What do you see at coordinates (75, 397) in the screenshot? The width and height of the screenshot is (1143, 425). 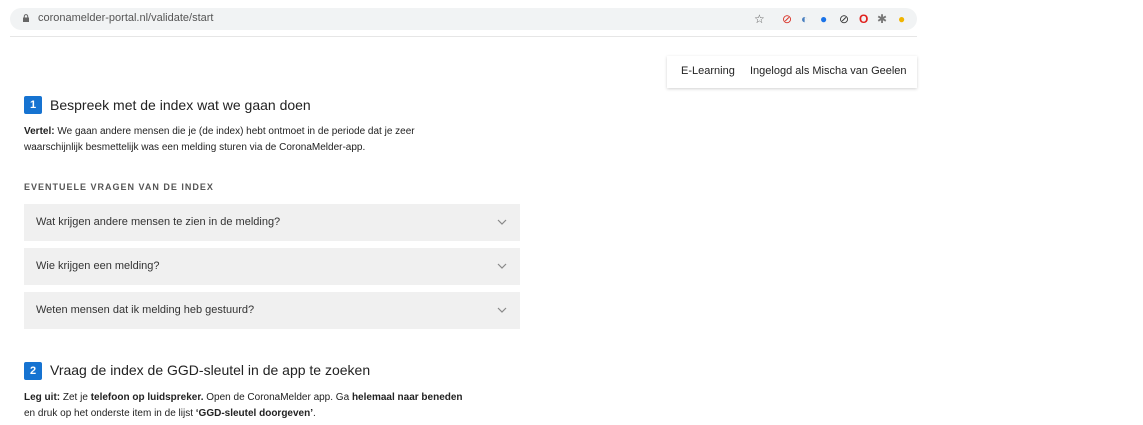 I see `explain-text-1: Zet je` at bounding box center [75, 397].